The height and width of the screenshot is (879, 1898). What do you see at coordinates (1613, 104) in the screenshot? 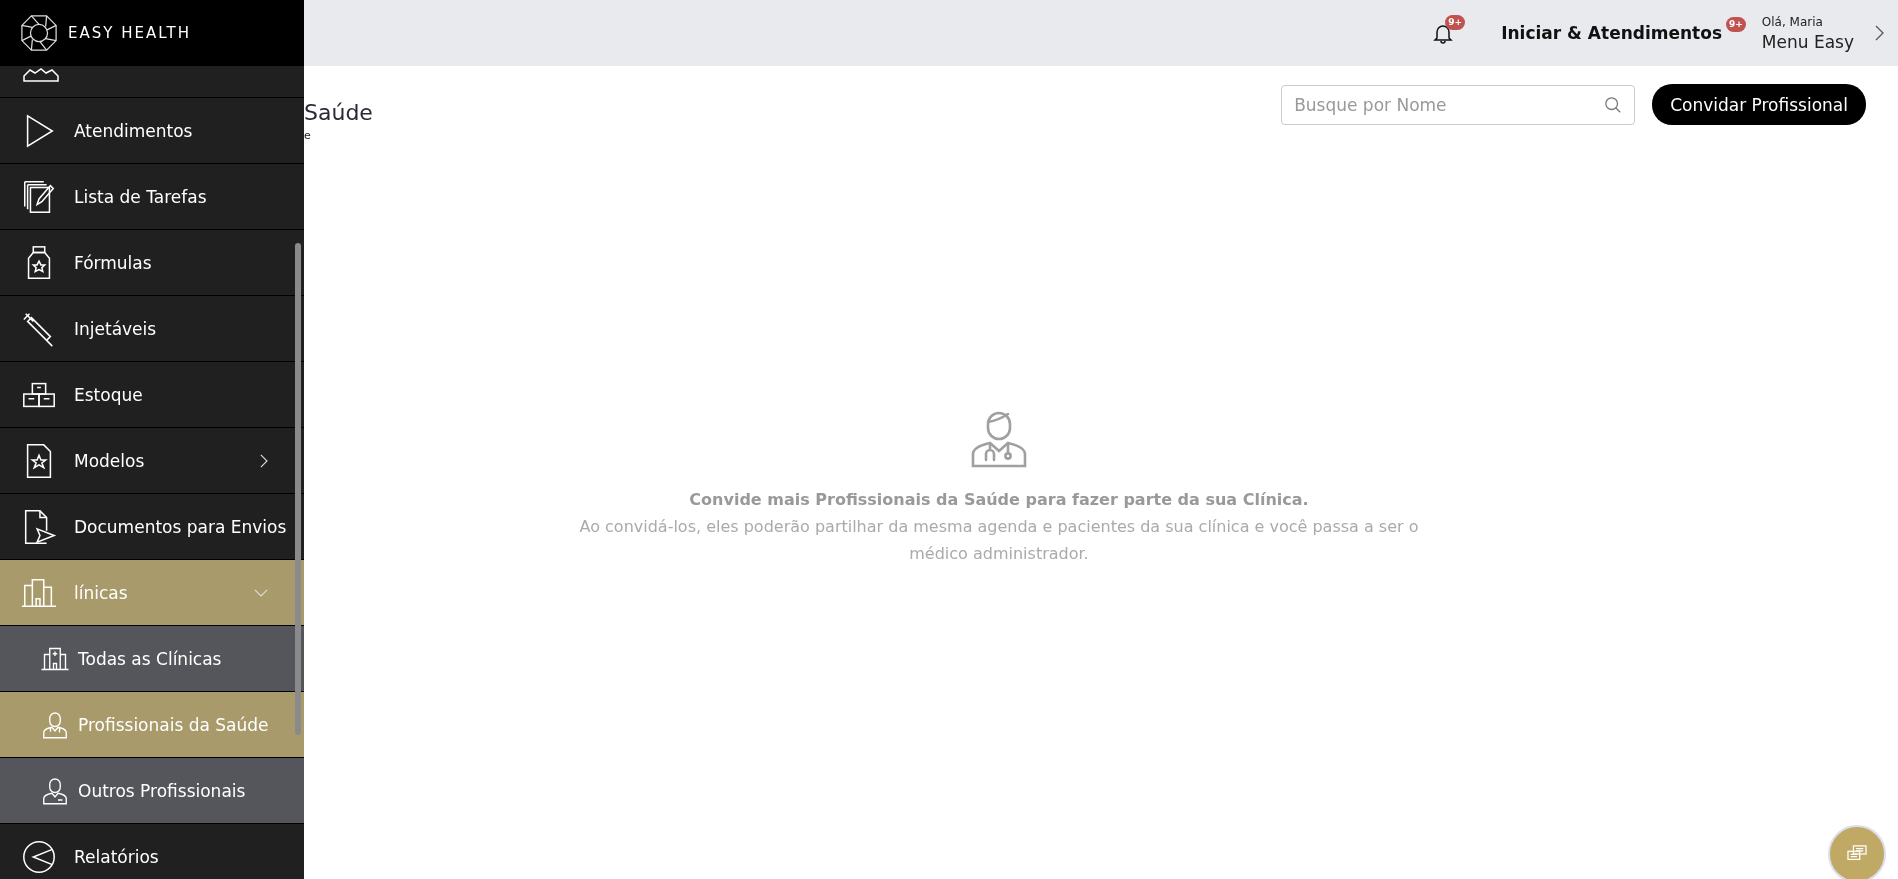
I see `search-icon` at bounding box center [1613, 104].